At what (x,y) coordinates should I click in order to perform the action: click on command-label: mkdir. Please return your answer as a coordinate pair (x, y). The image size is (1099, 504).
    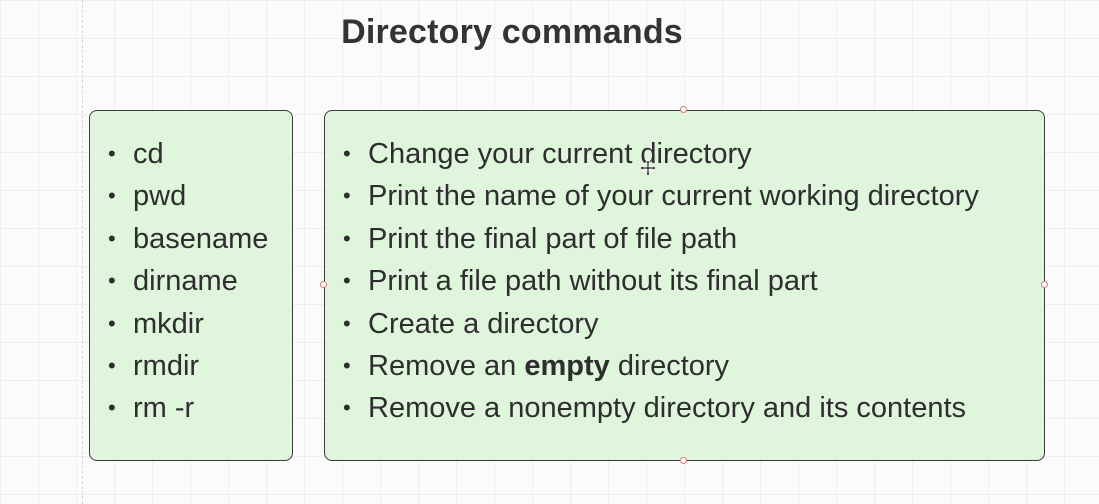
    Looking at the image, I should click on (168, 323).